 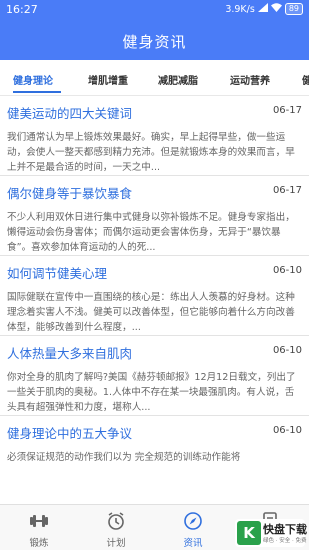 I want to click on tab-fat-loss: 减肥减脂, so click(x=178, y=79).